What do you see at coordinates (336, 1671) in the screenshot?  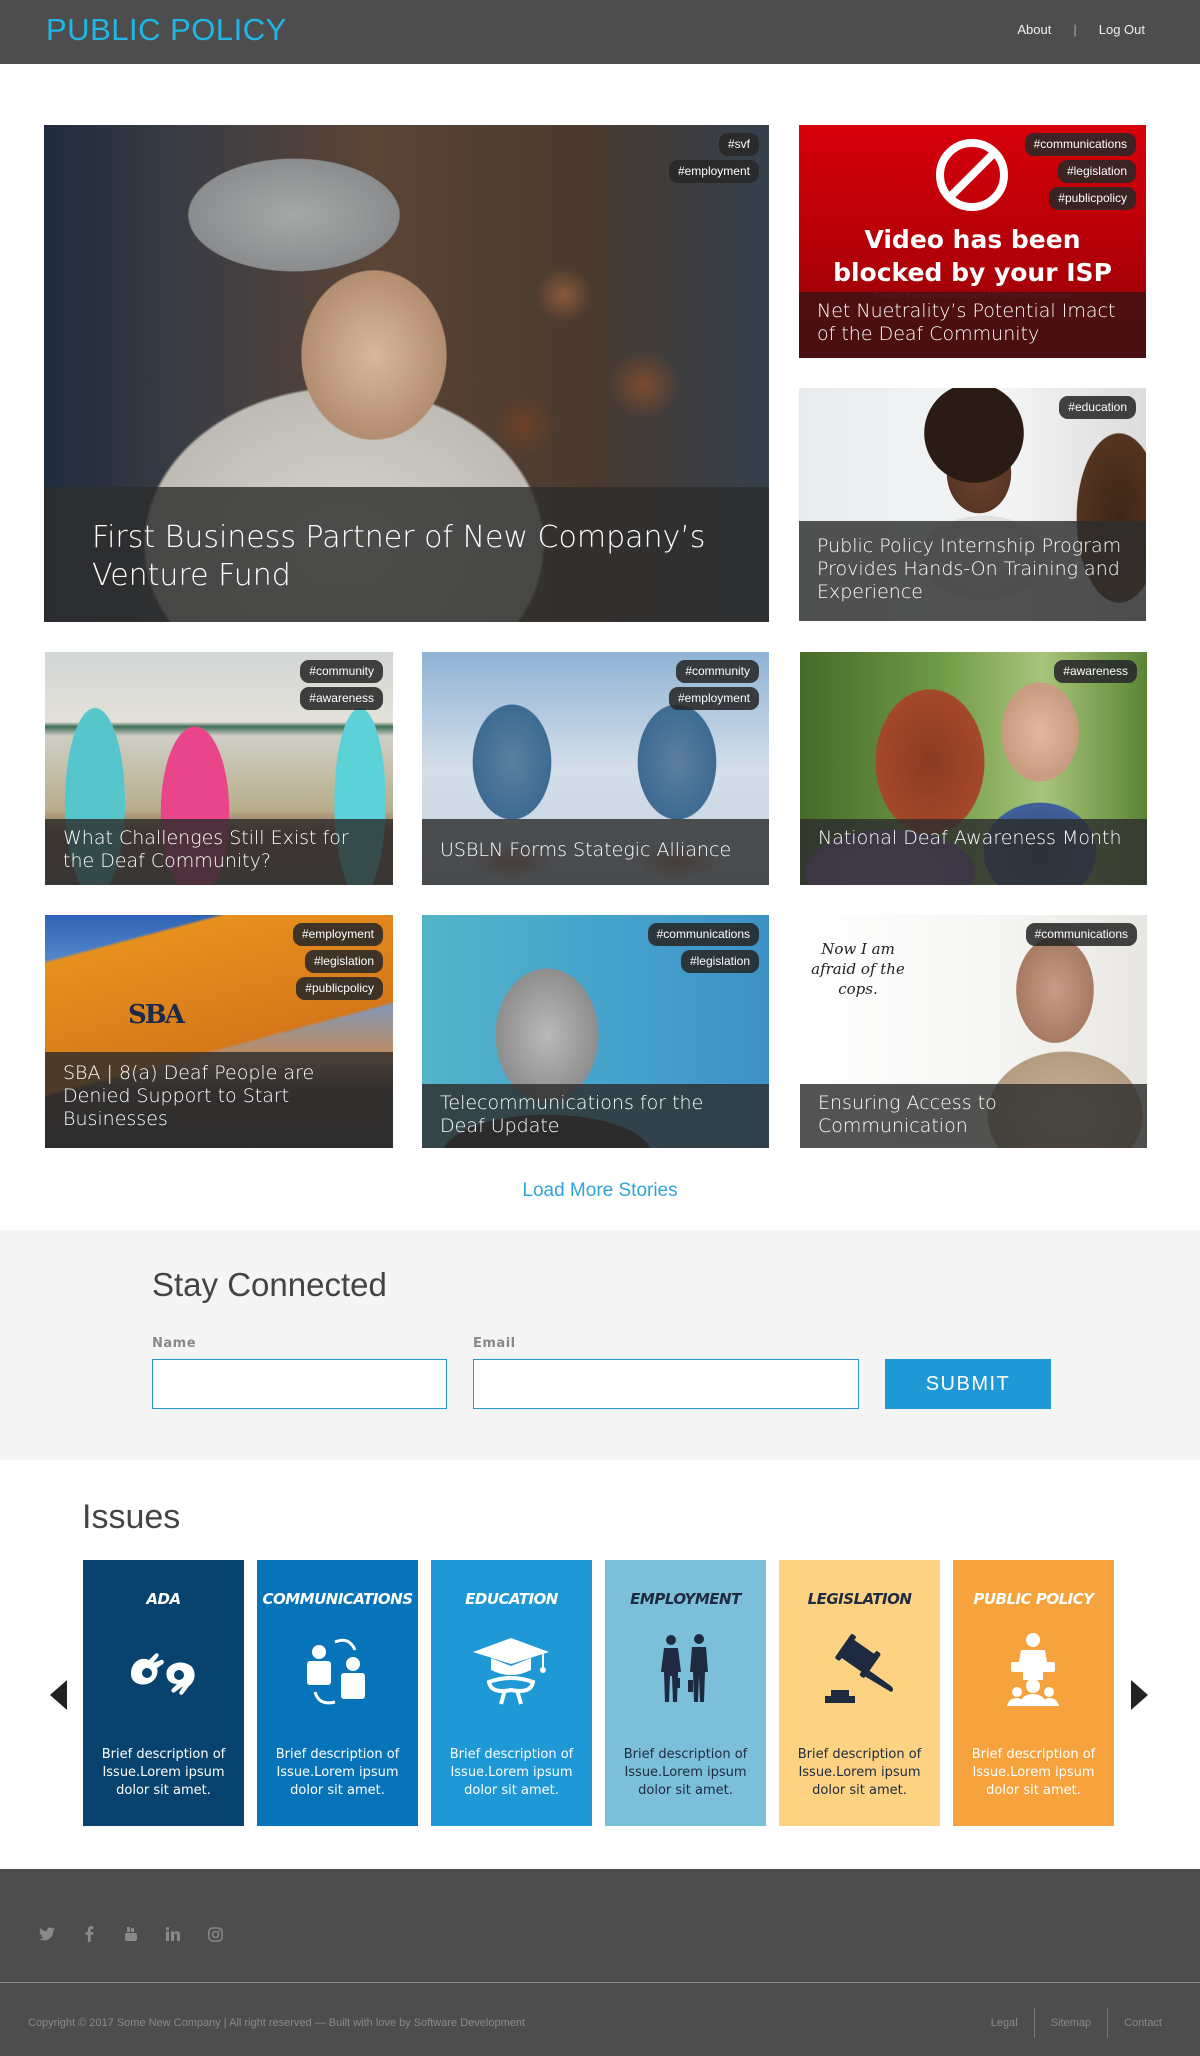 I see `people-exchange-icon` at bounding box center [336, 1671].